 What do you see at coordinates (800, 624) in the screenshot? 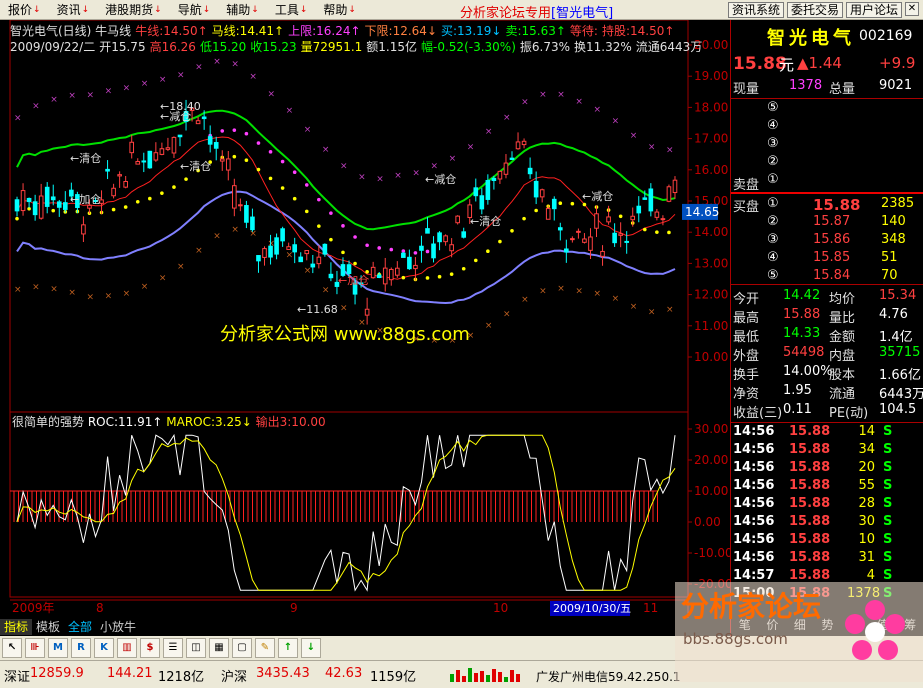
I see `quote-tab-2: 细` at bounding box center [800, 624].